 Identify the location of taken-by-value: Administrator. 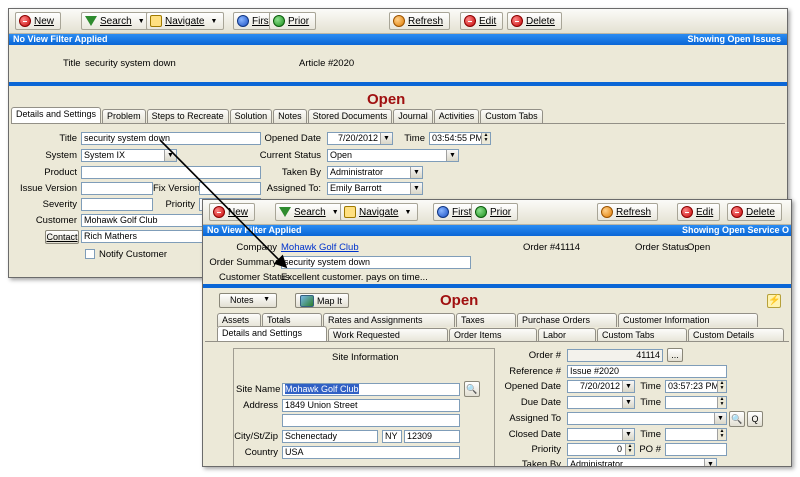
(357, 172).